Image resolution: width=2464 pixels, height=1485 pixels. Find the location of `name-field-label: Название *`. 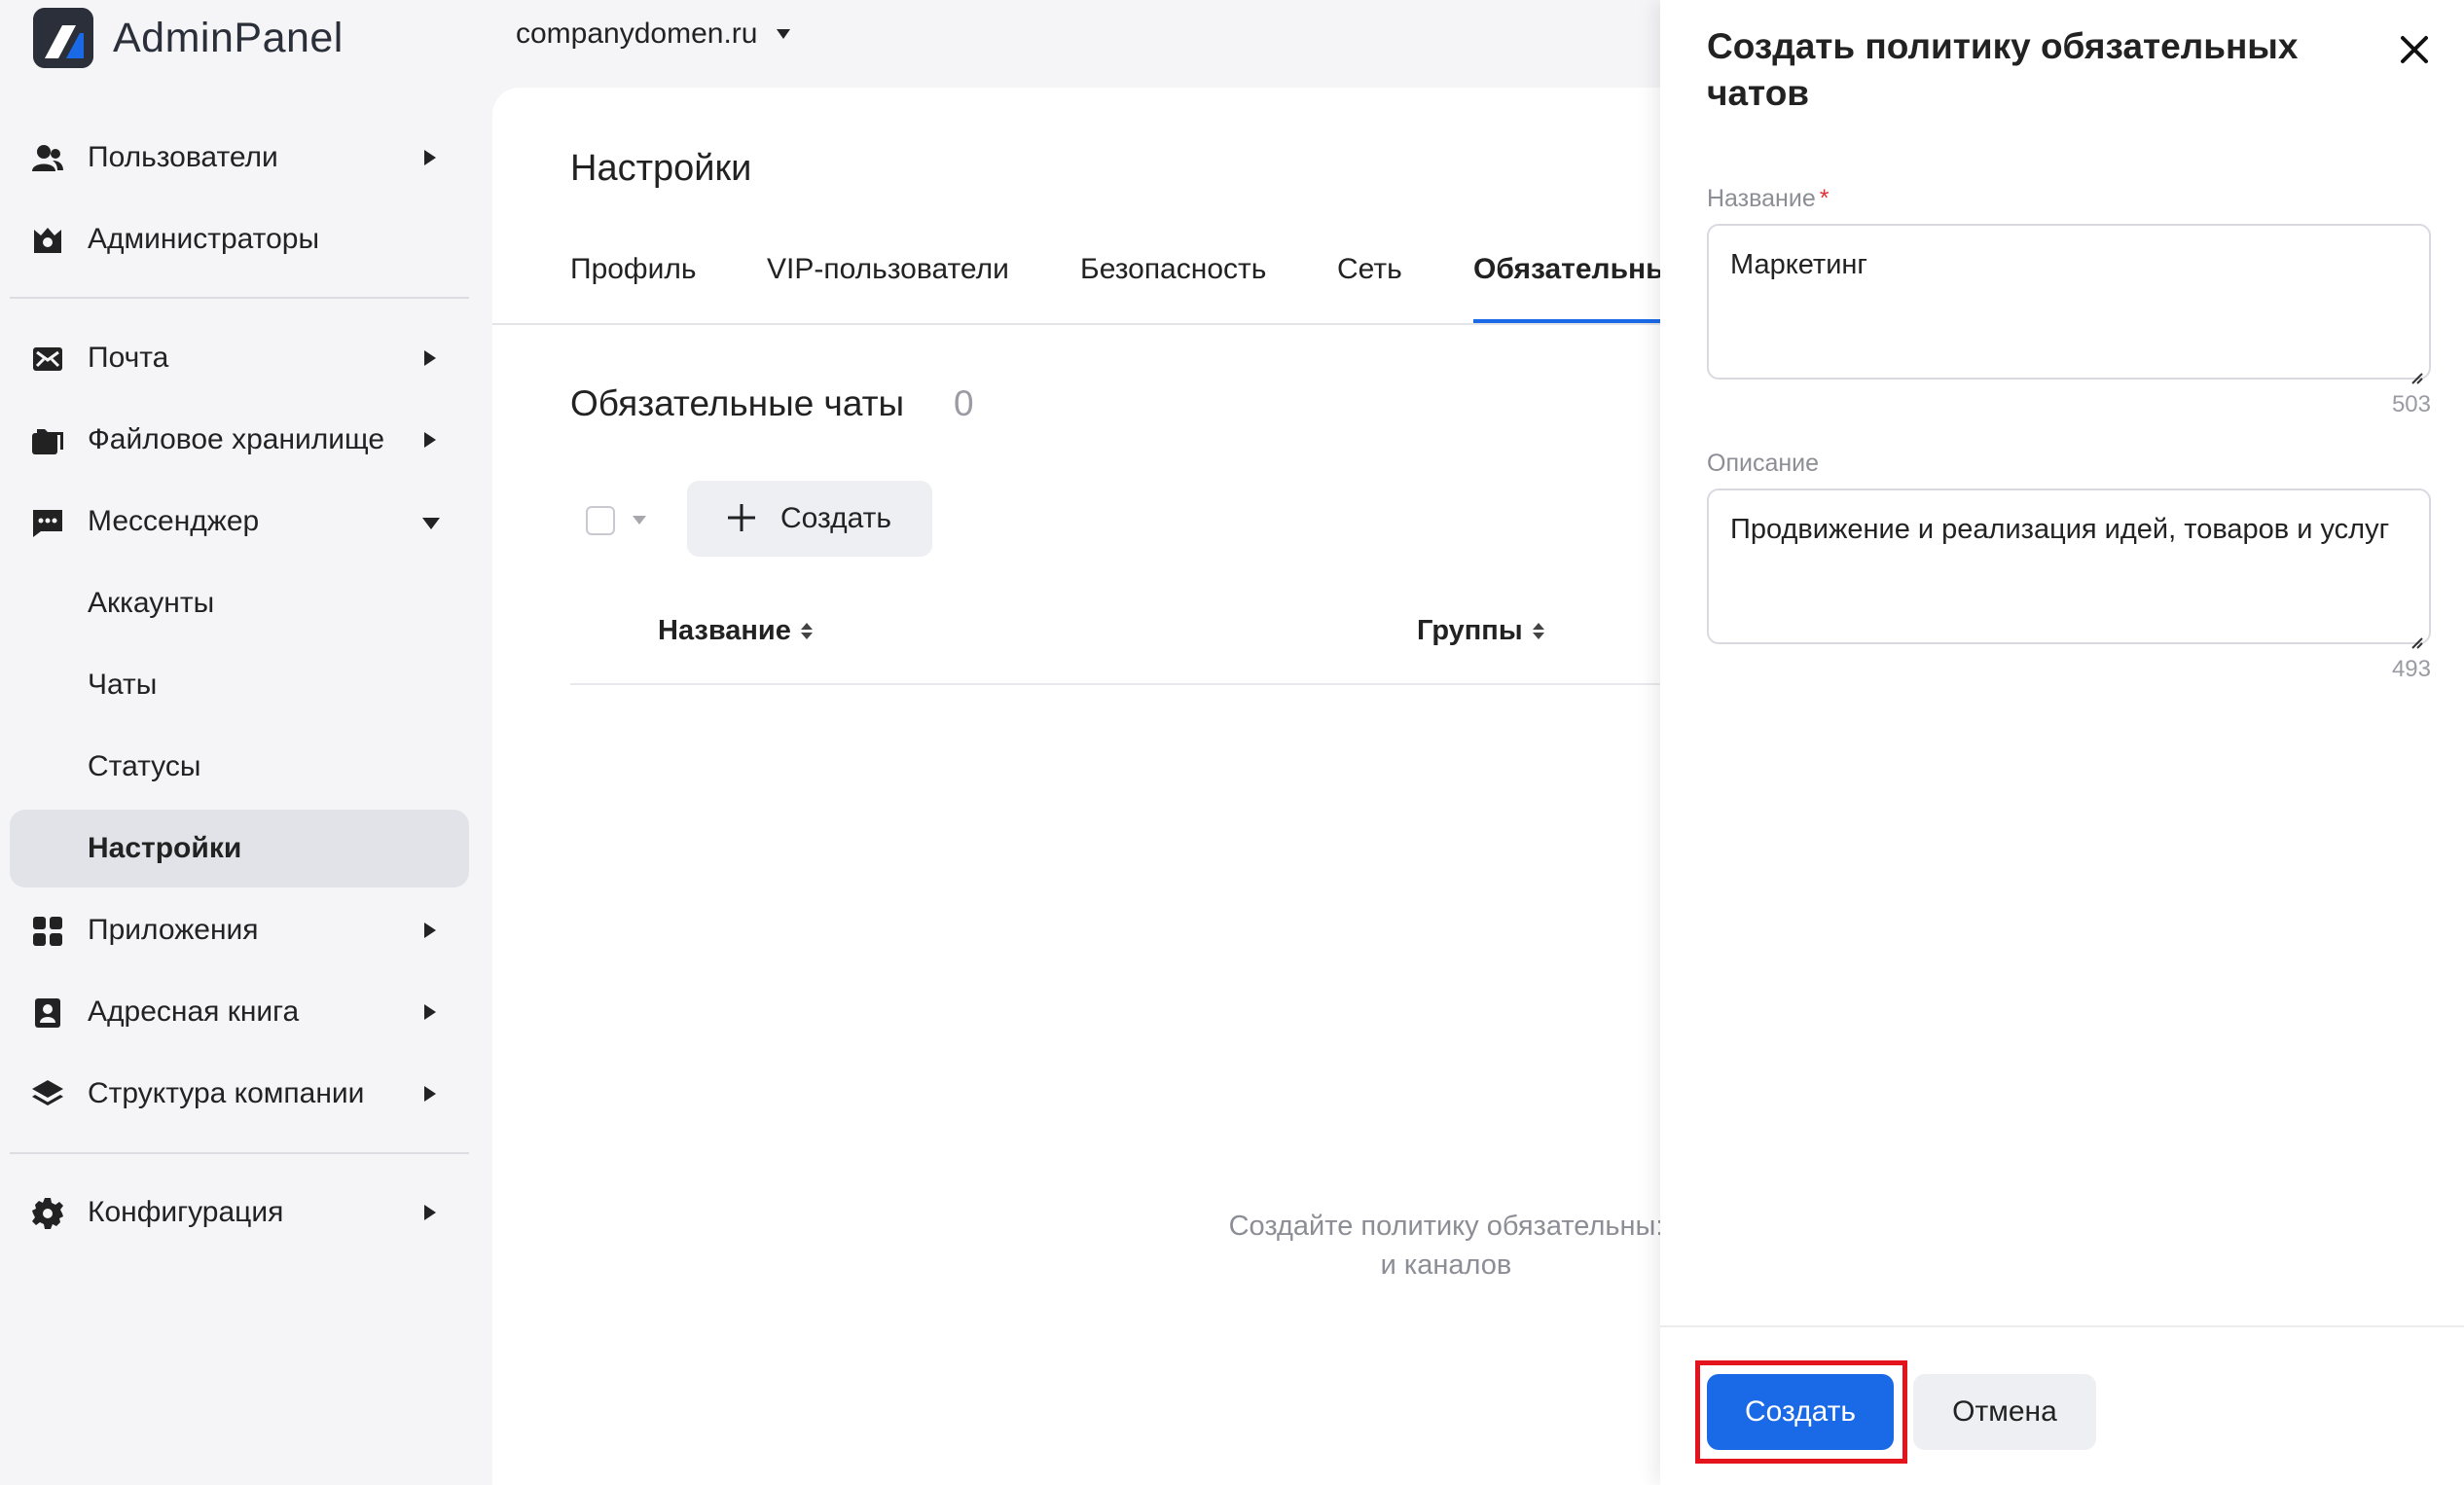

name-field-label: Название * is located at coordinates (1768, 199).